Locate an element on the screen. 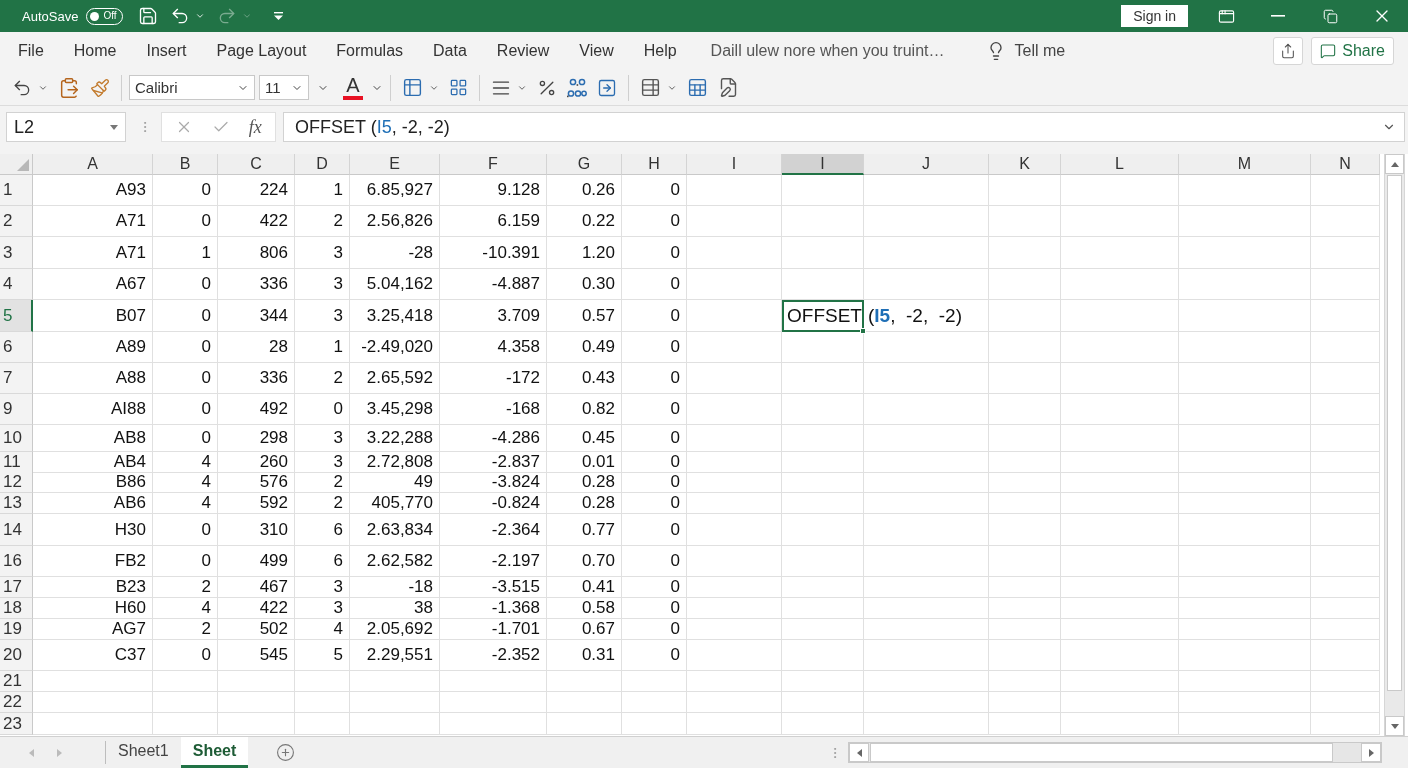 The image size is (1408, 768). table-cell: 0.22 is located at coordinates (584, 221).